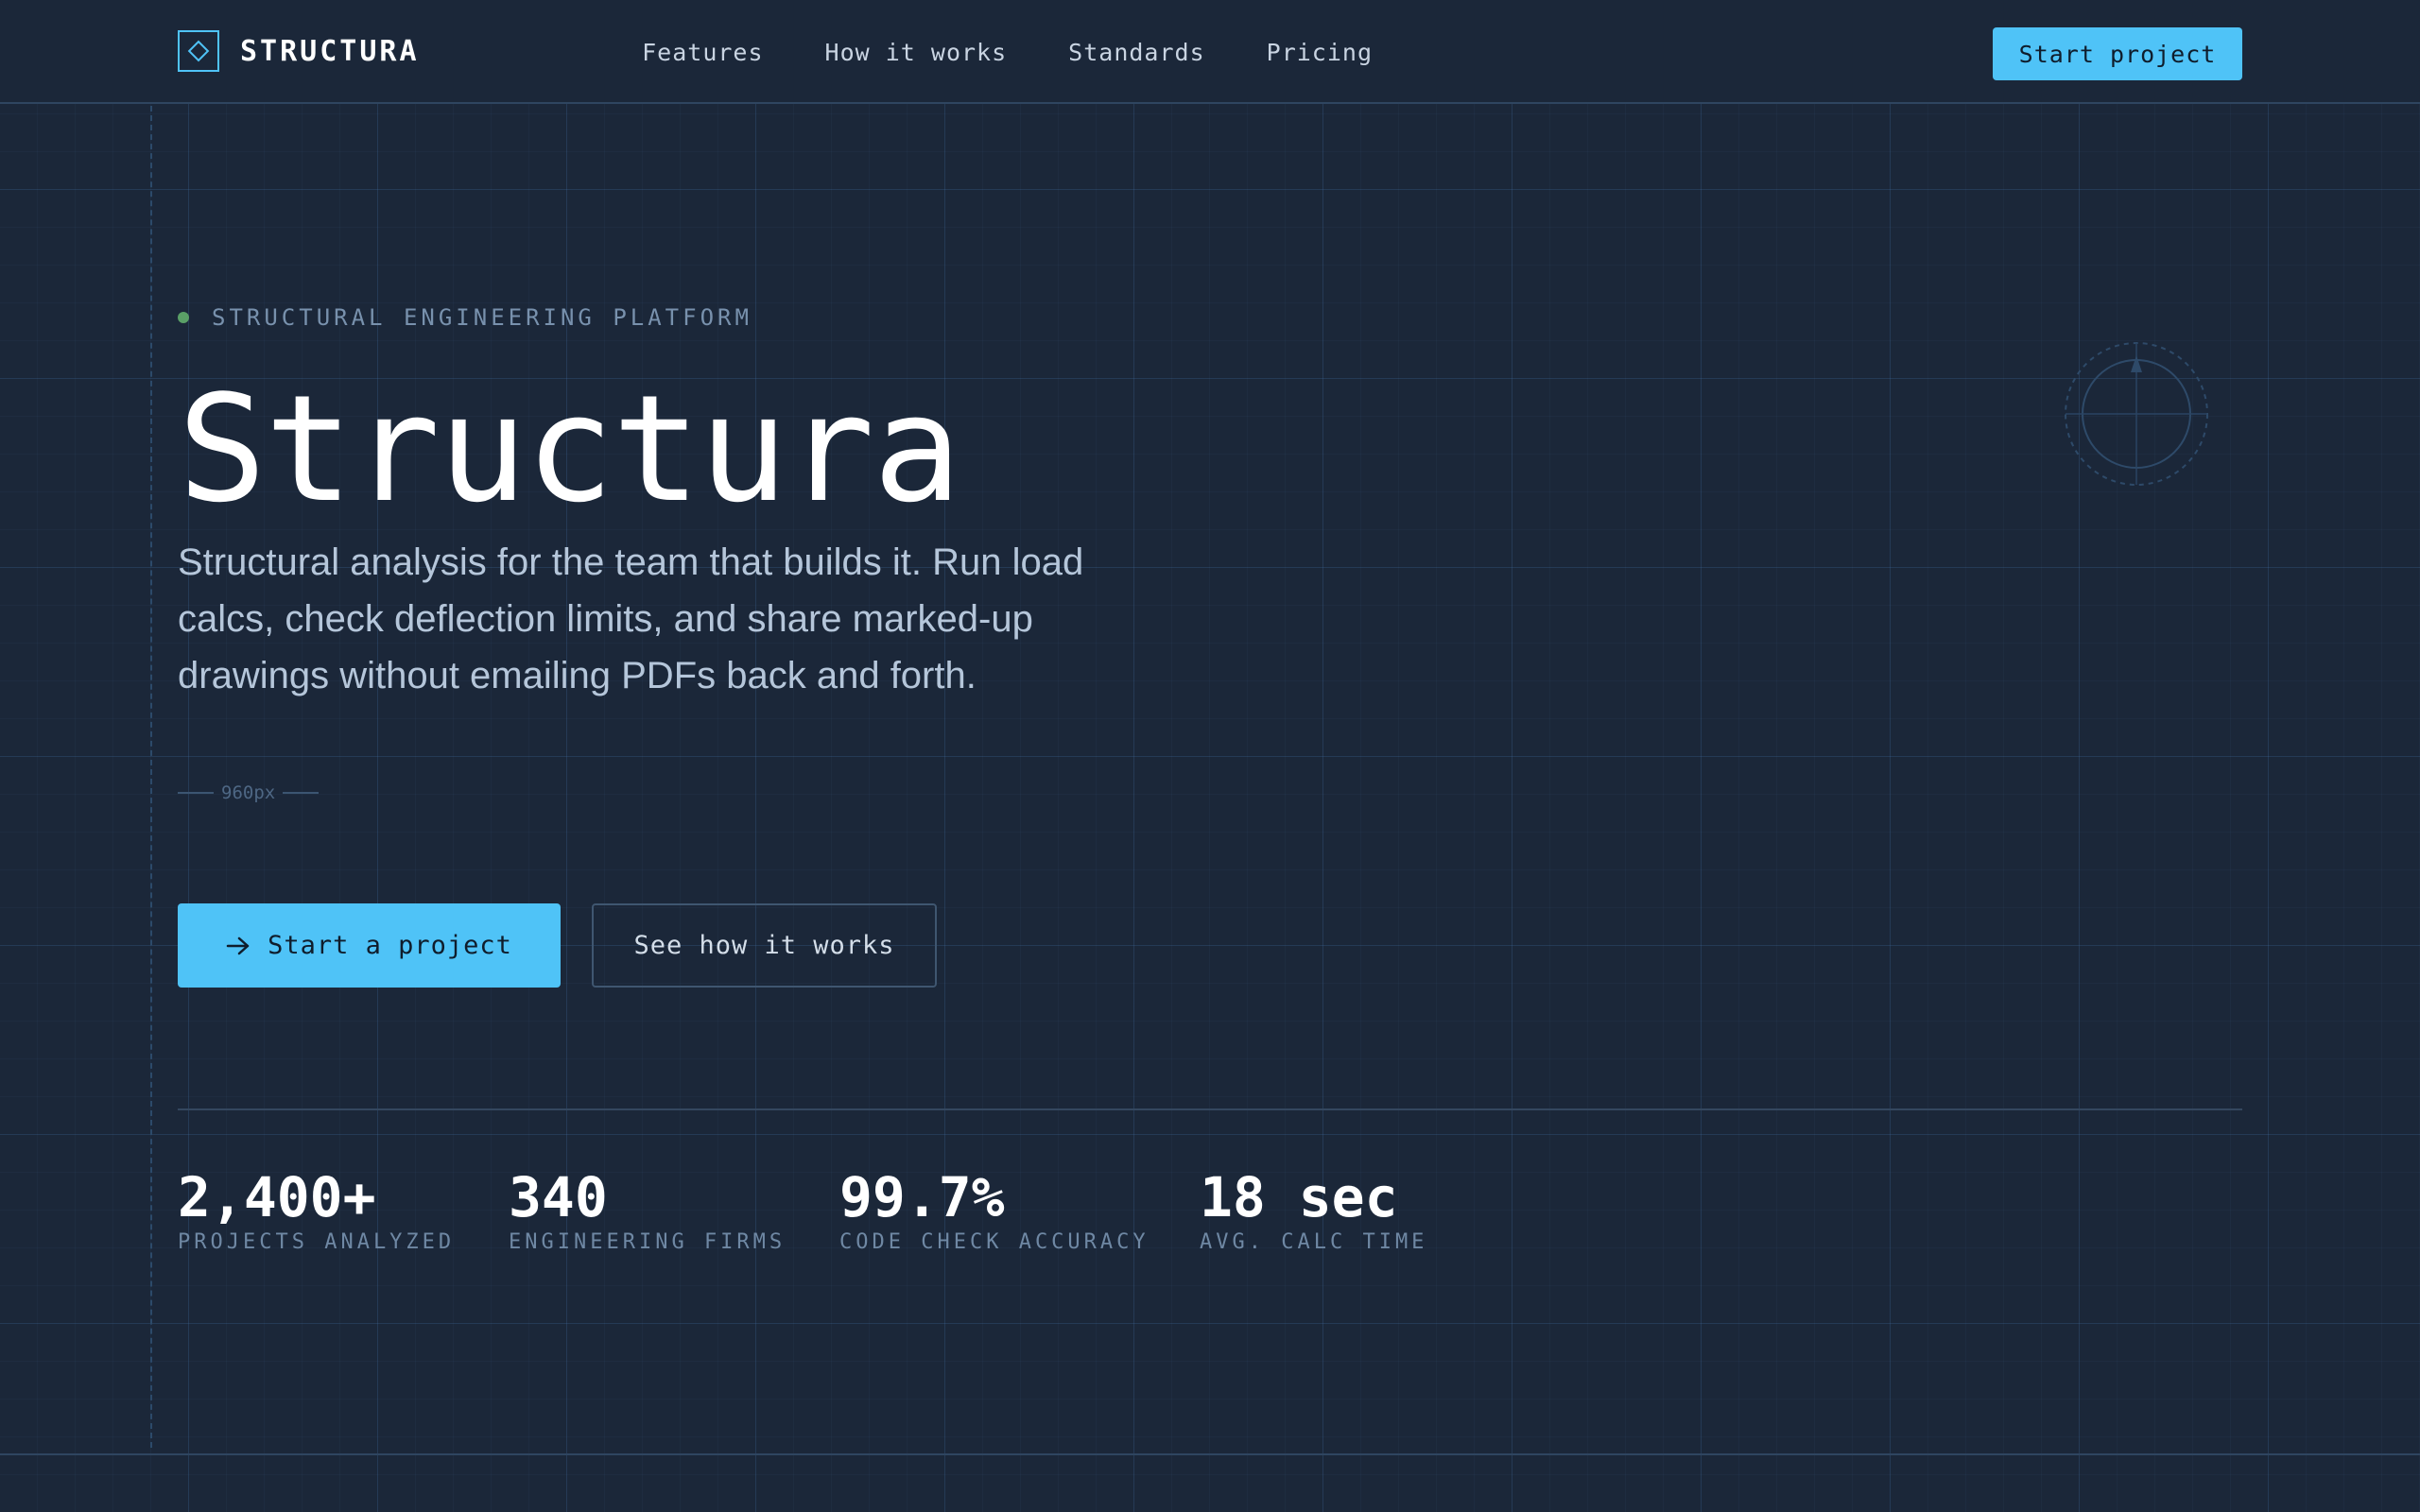 Image resolution: width=2420 pixels, height=1512 pixels. I want to click on dashed-guide-line, so click(151, 777).